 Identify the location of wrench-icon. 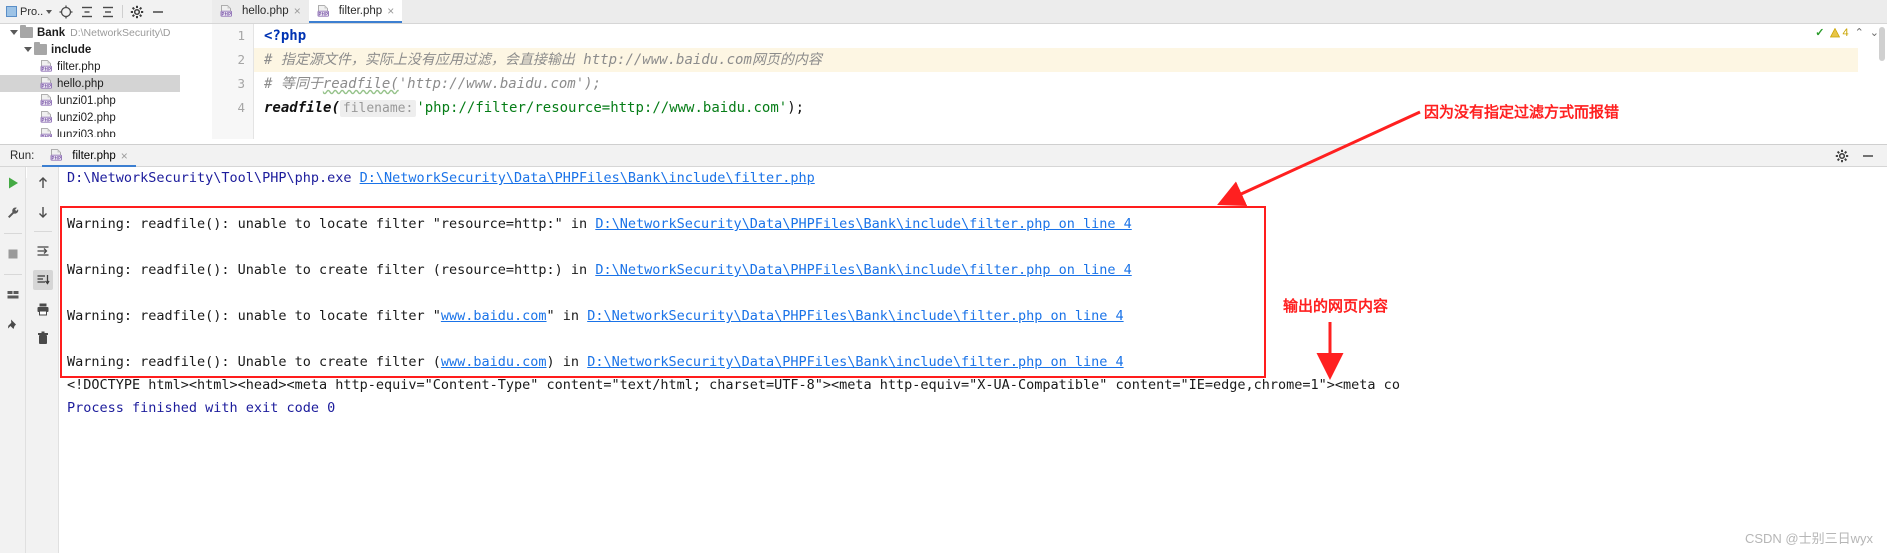
(13, 213).